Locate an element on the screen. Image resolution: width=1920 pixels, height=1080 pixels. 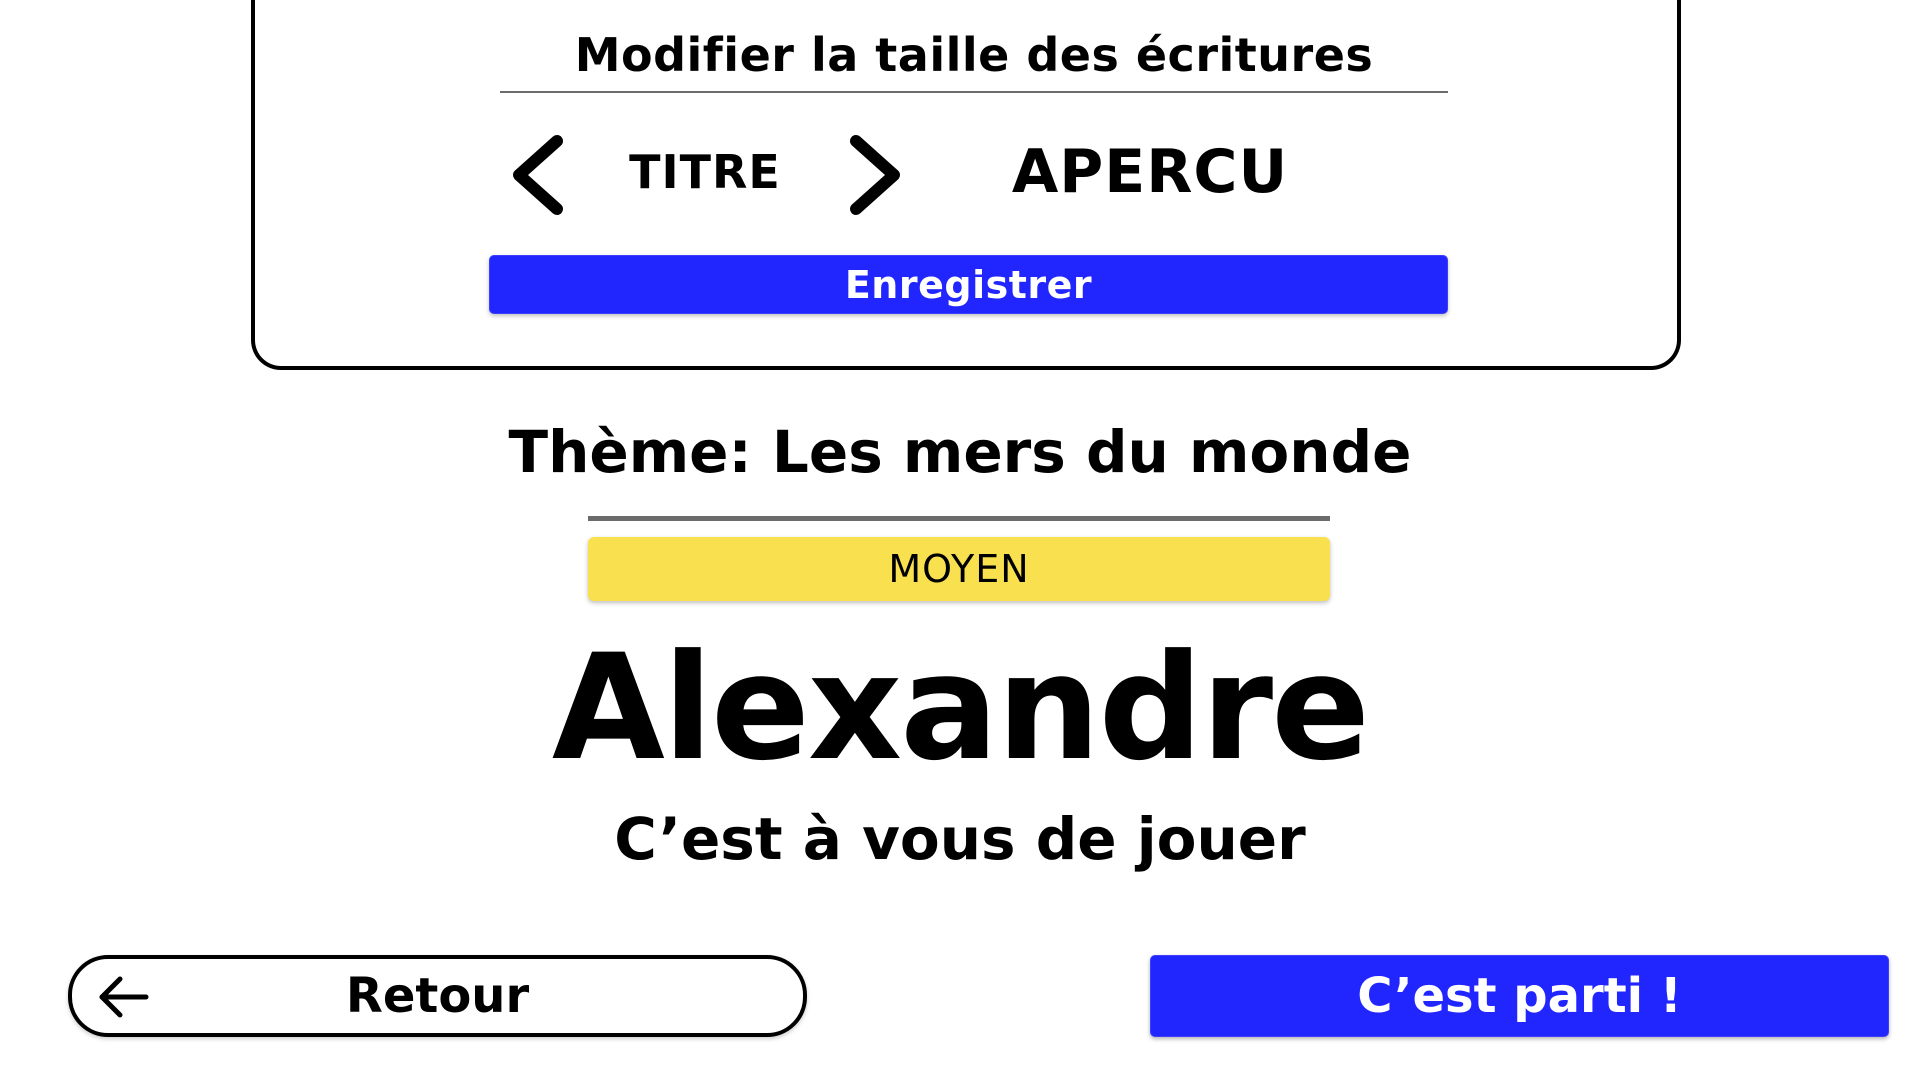
player-name: Alexandre is located at coordinates (960, 708).